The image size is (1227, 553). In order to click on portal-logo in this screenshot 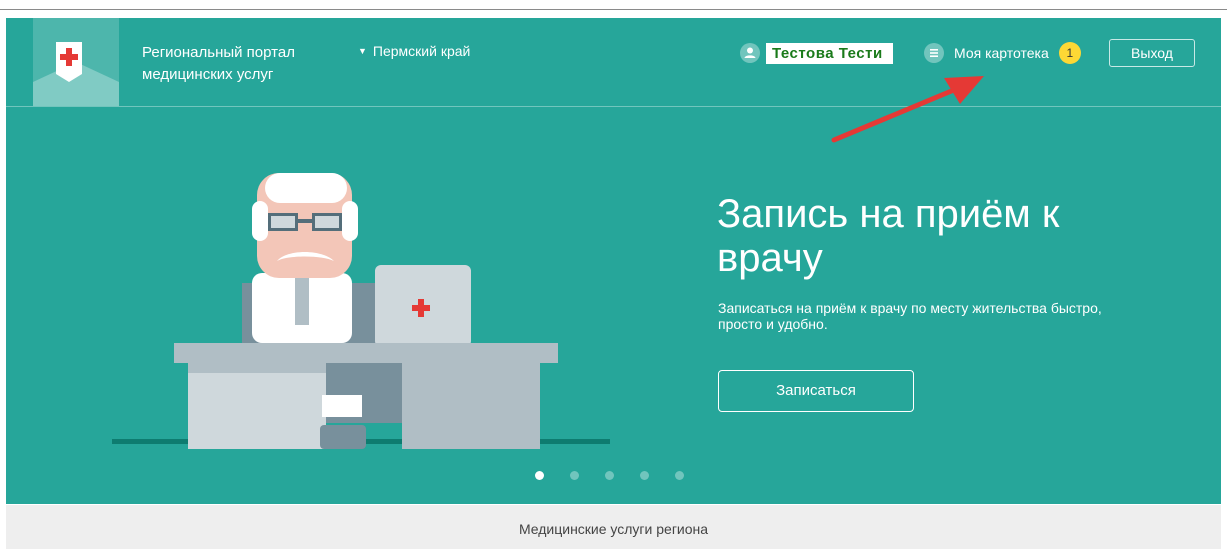, I will do `click(76, 62)`.